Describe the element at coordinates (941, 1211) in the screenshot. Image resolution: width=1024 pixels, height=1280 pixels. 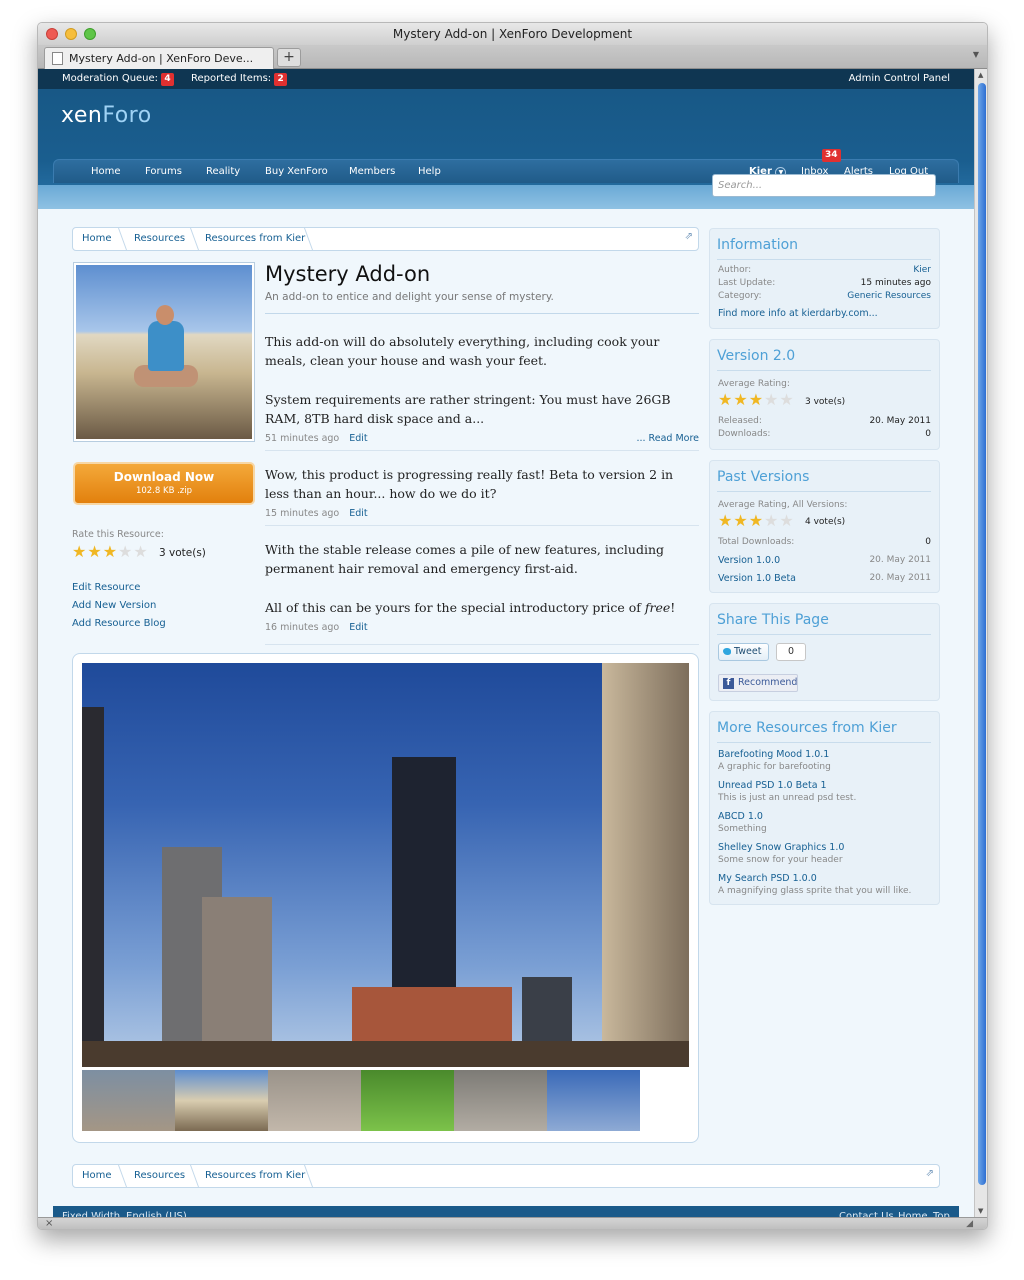
I see `back-to-top-link: Top` at that location.